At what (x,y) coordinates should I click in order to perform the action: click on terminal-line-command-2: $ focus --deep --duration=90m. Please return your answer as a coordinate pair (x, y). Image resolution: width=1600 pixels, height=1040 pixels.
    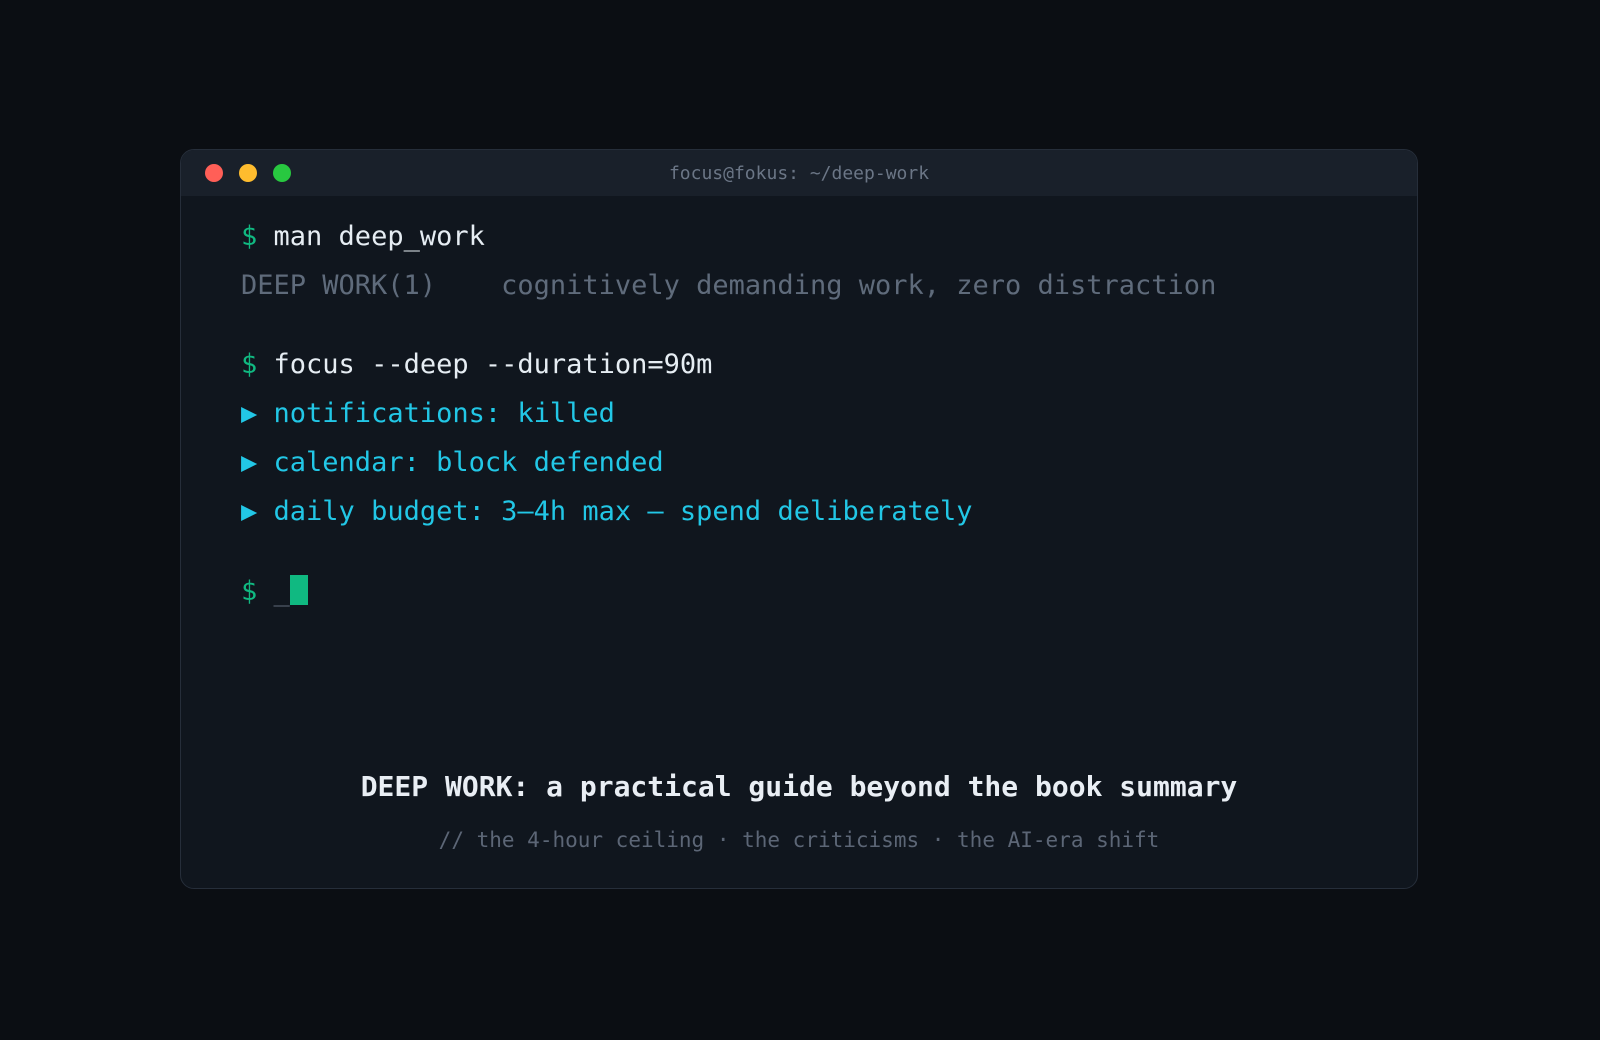
    Looking at the image, I should click on (476, 365).